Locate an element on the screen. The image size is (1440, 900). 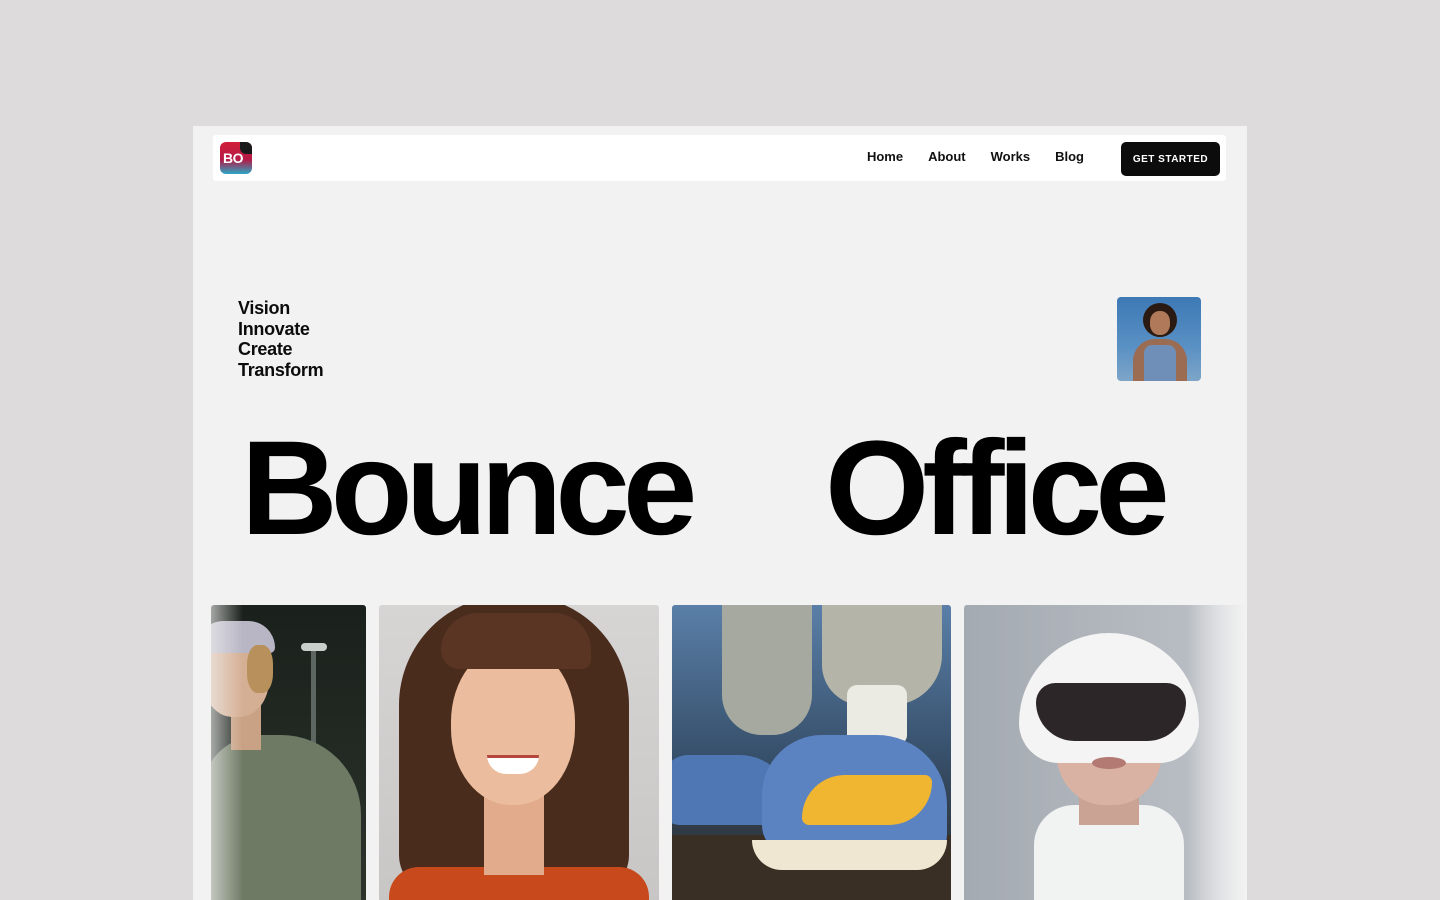
hero-title-word-bounce: Bounce is located at coordinates (469, 488).